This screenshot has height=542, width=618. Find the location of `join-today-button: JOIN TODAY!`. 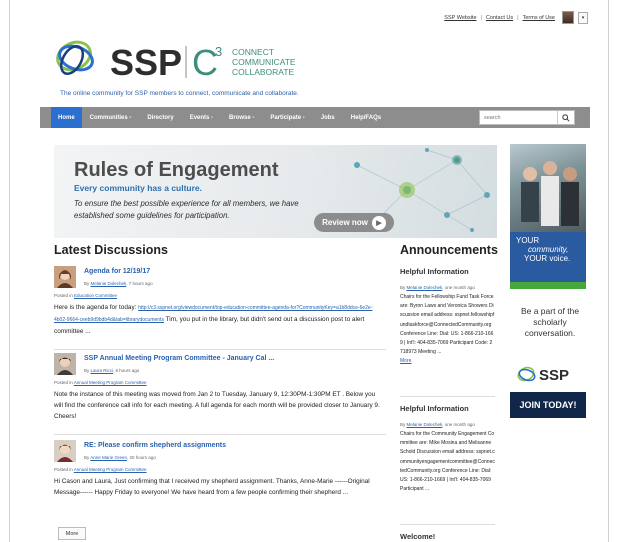

join-today-button: JOIN TODAY! is located at coordinates (548, 405).